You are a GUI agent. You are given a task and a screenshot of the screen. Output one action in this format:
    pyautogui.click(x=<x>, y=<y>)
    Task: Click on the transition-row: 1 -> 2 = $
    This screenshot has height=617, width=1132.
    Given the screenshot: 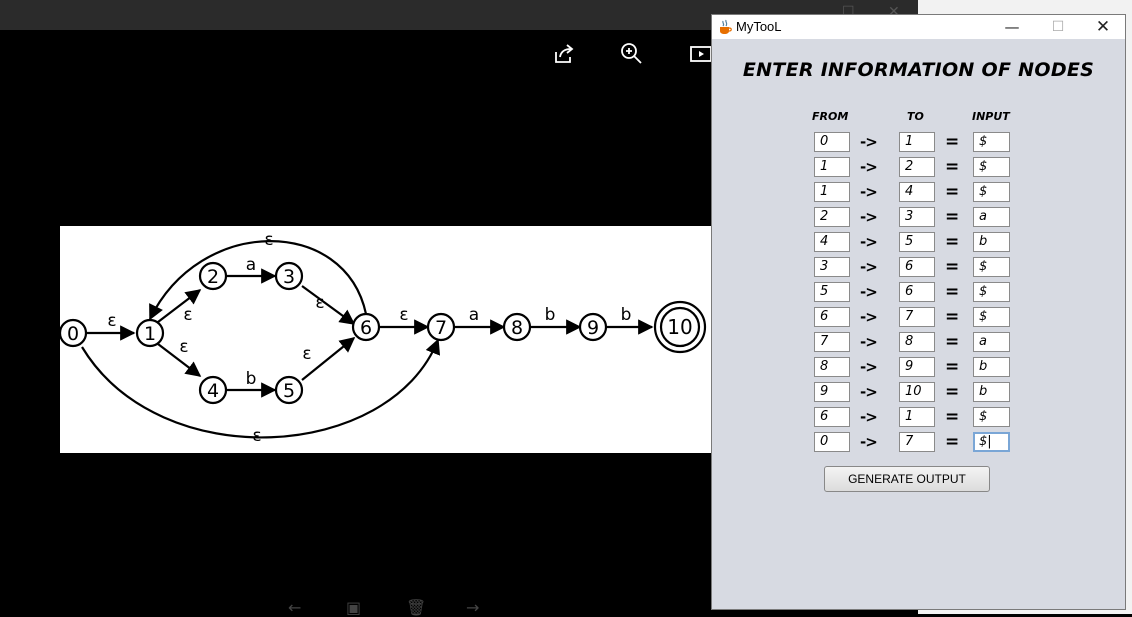 What is the action you would take?
    pyautogui.click(x=918, y=168)
    